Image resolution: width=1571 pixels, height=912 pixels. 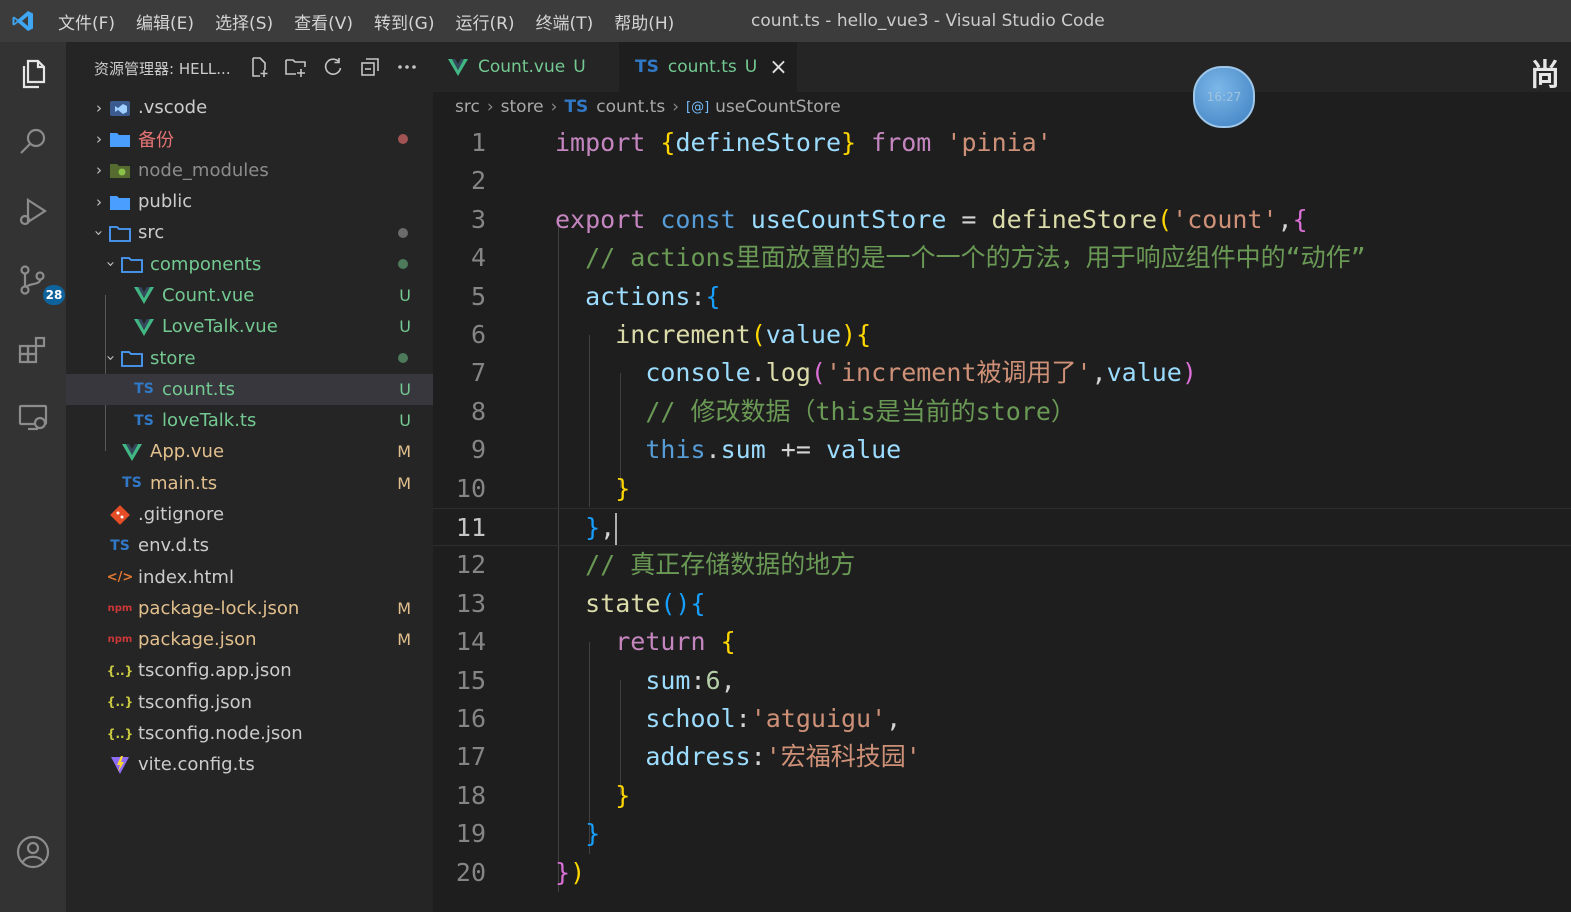 I want to click on close-icon: ×, so click(x=778, y=67).